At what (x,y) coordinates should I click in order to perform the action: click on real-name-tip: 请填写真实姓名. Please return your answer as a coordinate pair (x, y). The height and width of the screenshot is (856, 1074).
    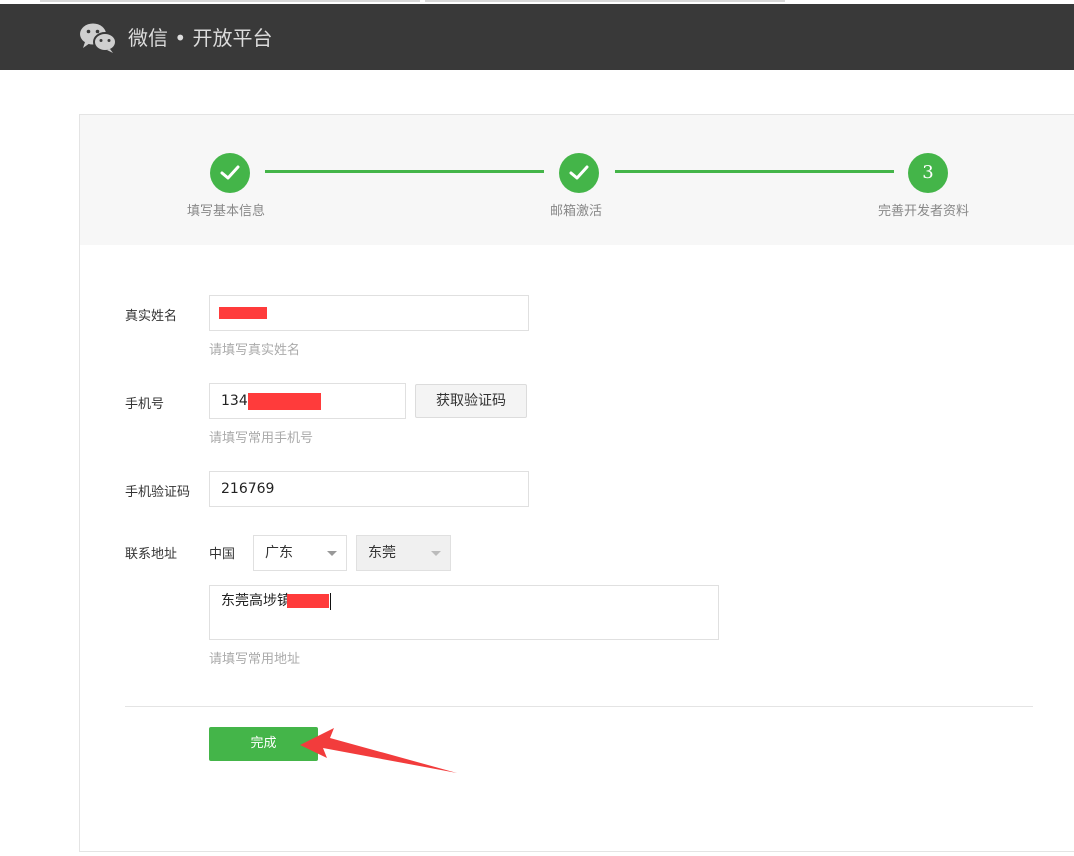
    Looking at the image, I should click on (255, 350).